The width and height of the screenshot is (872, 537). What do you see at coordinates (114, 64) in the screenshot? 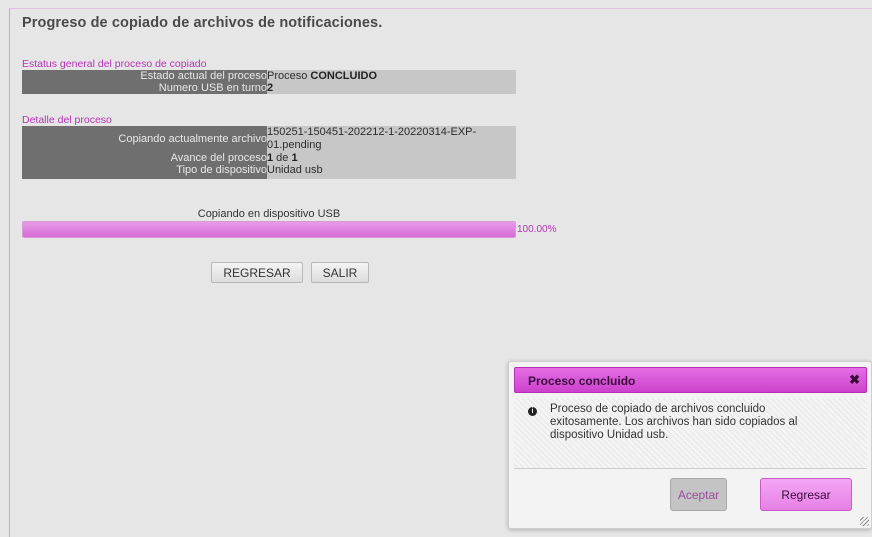
I see `status-section-label: Estatus general del proceso de copiado` at bounding box center [114, 64].